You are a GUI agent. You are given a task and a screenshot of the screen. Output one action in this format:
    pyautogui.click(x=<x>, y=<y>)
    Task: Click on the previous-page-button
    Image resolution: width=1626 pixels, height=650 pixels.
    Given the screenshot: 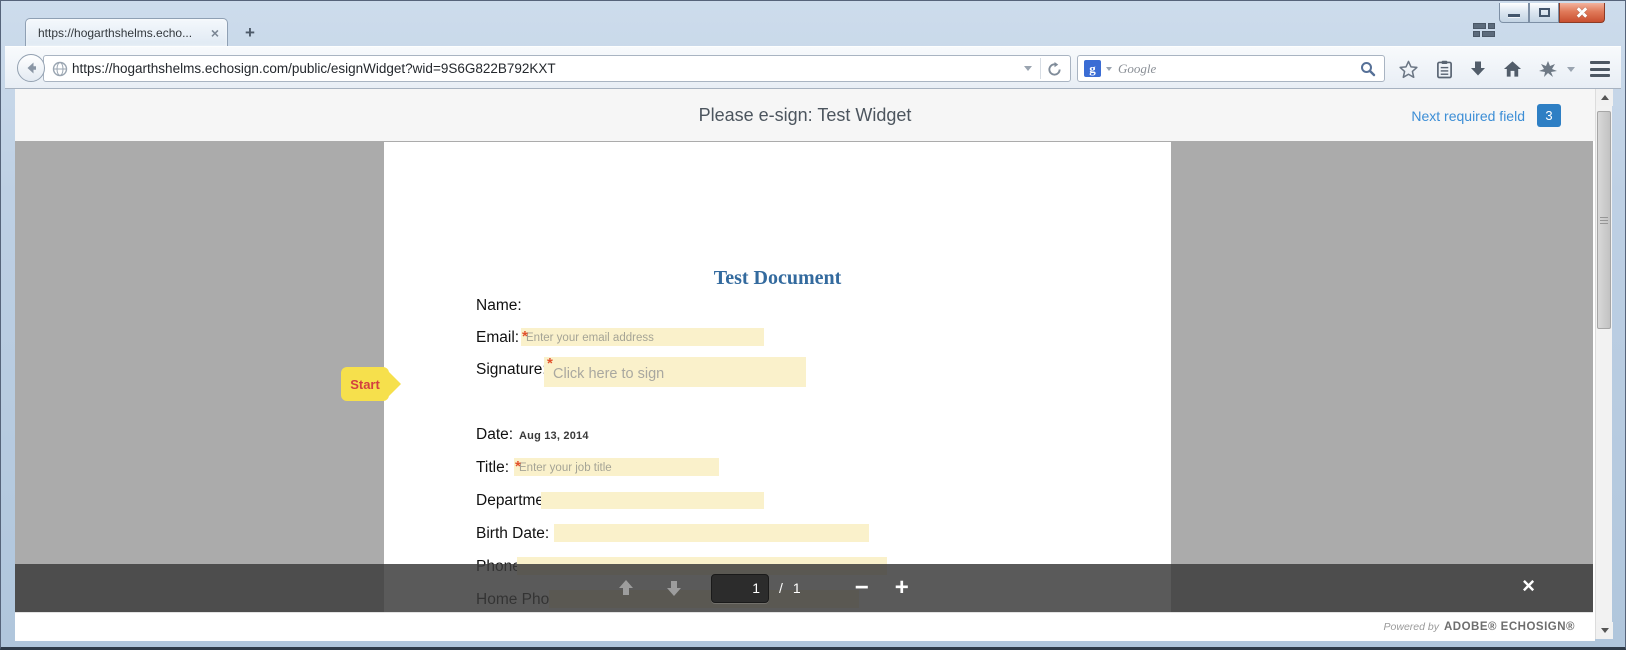 What is the action you would take?
    pyautogui.click(x=626, y=588)
    